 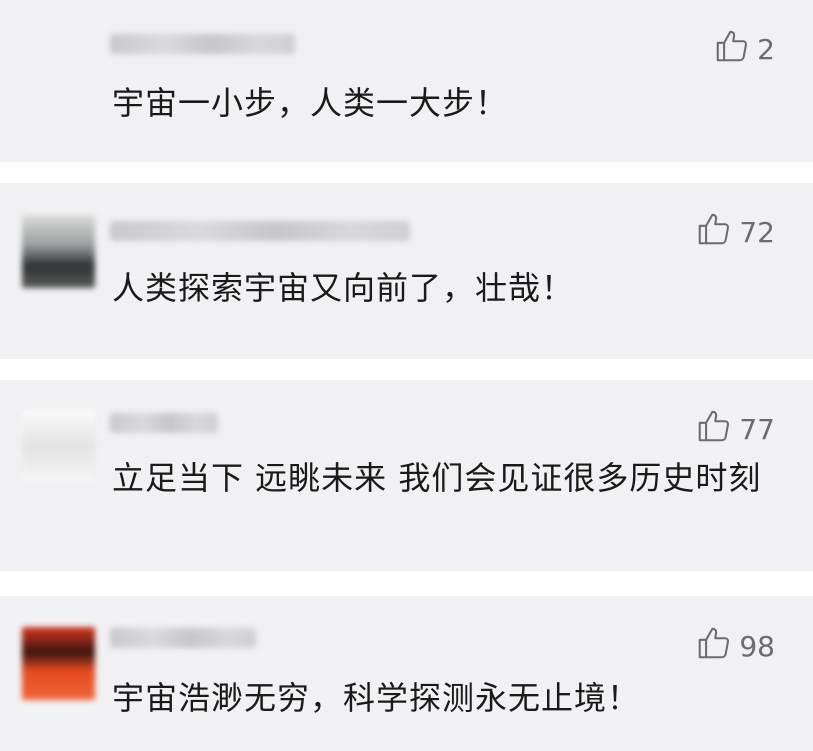 What do you see at coordinates (310, 103) in the screenshot?
I see `comment-text: 宇宙一小步，人类一大步！` at bounding box center [310, 103].